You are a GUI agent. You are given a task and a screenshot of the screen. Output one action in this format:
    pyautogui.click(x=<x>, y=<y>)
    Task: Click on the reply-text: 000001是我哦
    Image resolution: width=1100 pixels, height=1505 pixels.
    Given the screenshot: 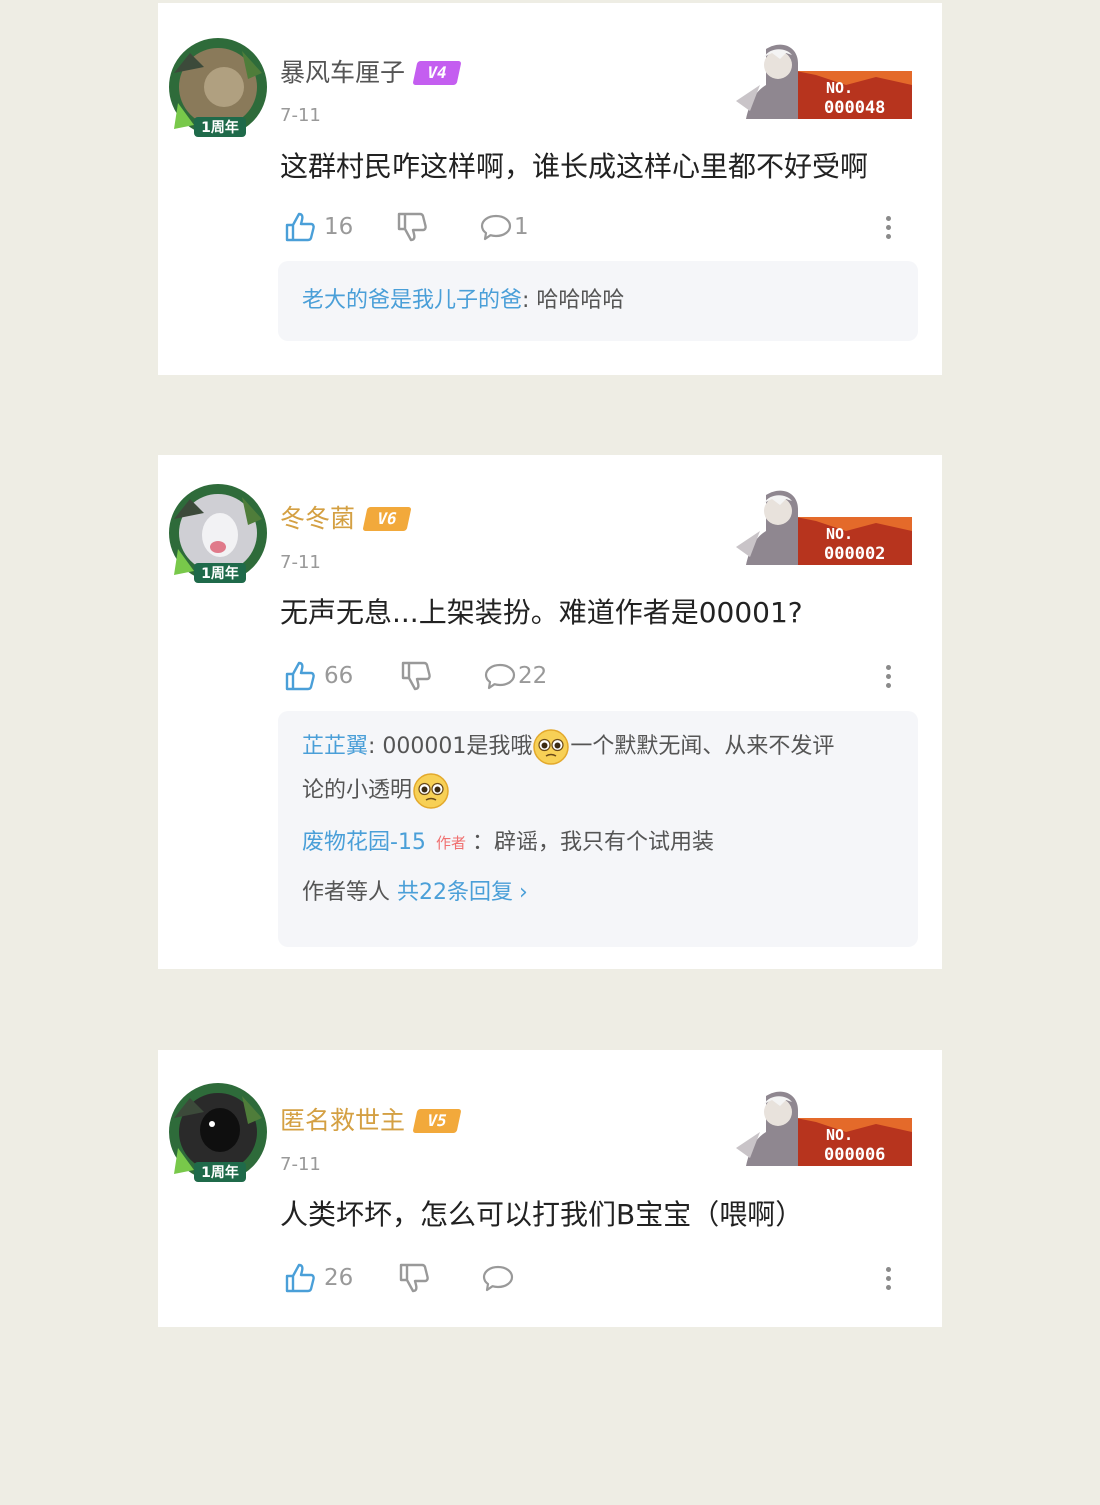 What is the action you would take?
    pyautogui.click(x=457, y=746)
    